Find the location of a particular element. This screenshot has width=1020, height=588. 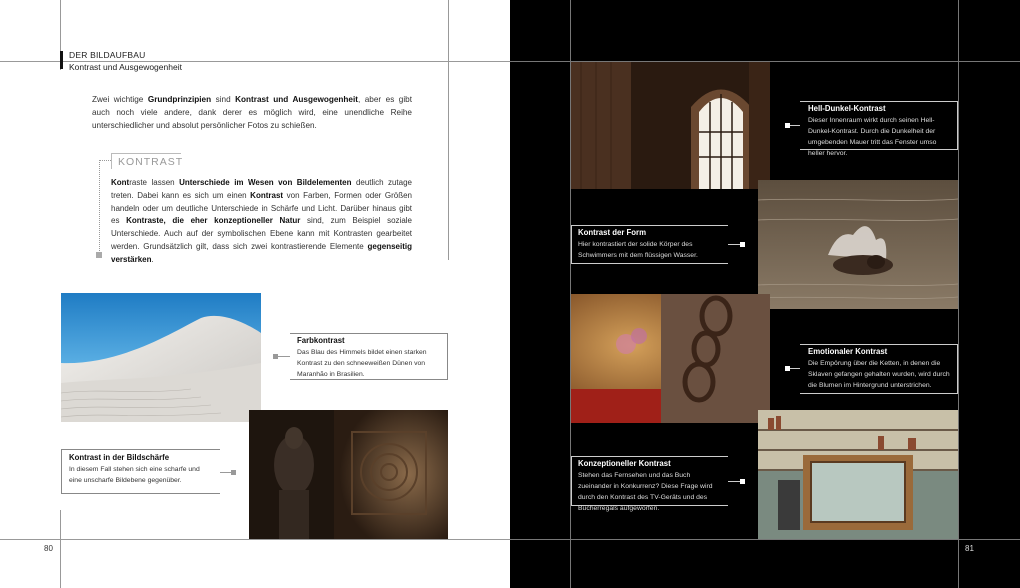

photo-dunes is located at coordinates (161, 357).